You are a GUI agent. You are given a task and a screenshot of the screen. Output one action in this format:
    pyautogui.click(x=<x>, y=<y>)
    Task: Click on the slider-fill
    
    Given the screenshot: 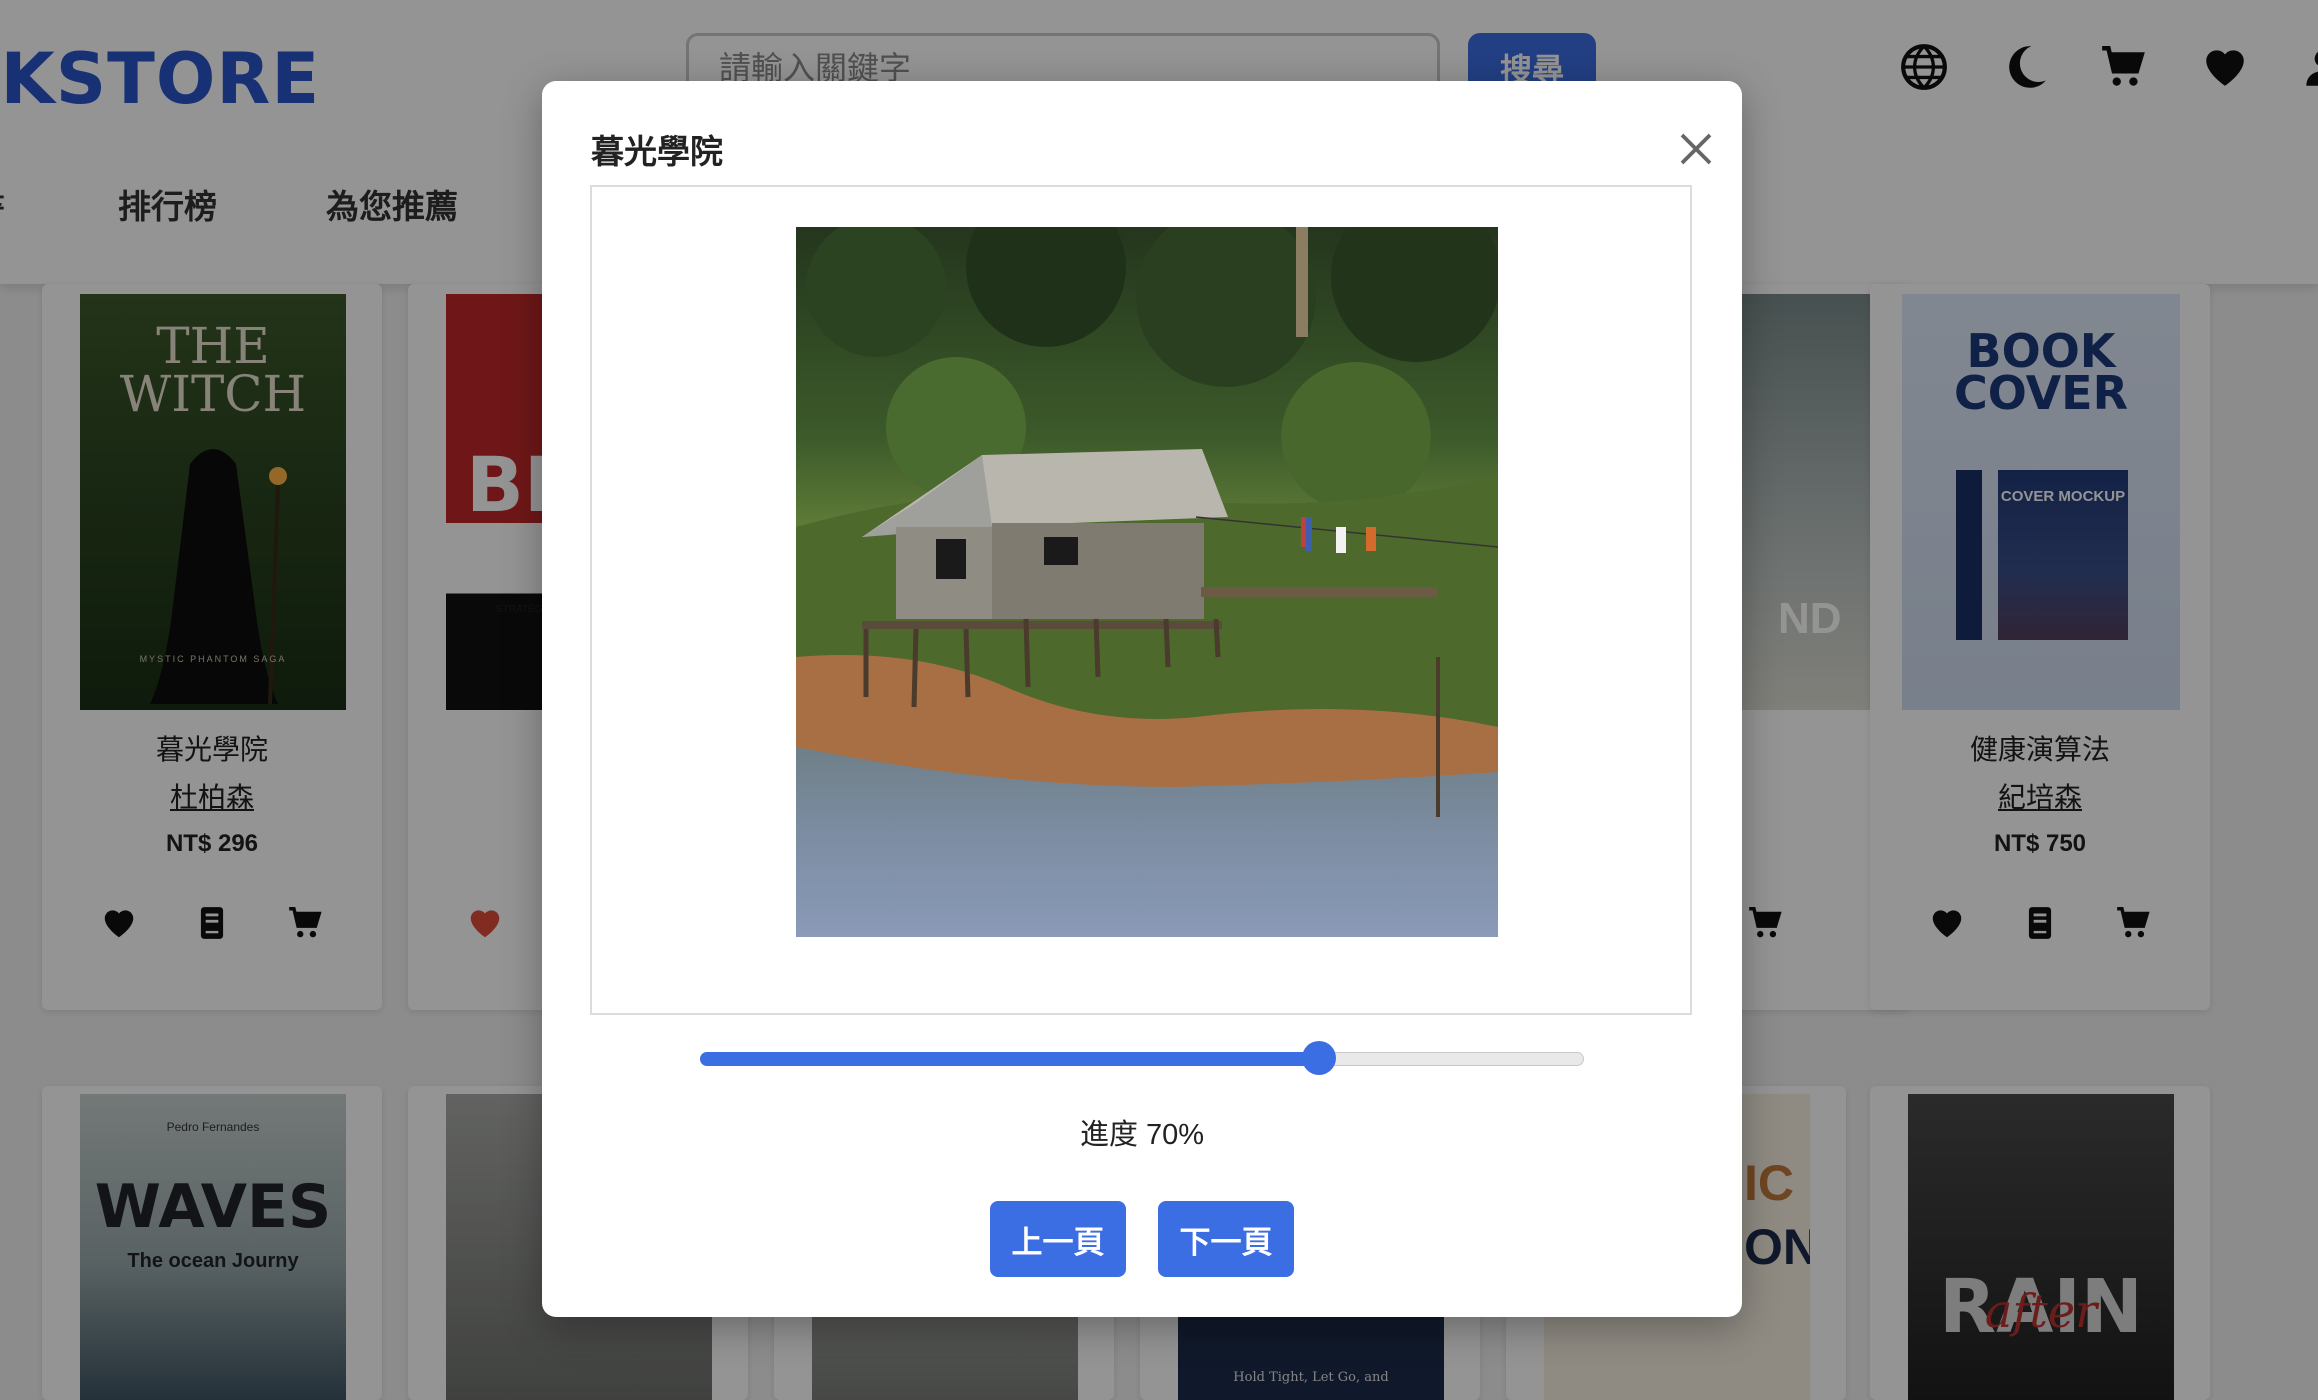 What is the action you would take?
    pyautogui.click(x=1009, y=1059)
    